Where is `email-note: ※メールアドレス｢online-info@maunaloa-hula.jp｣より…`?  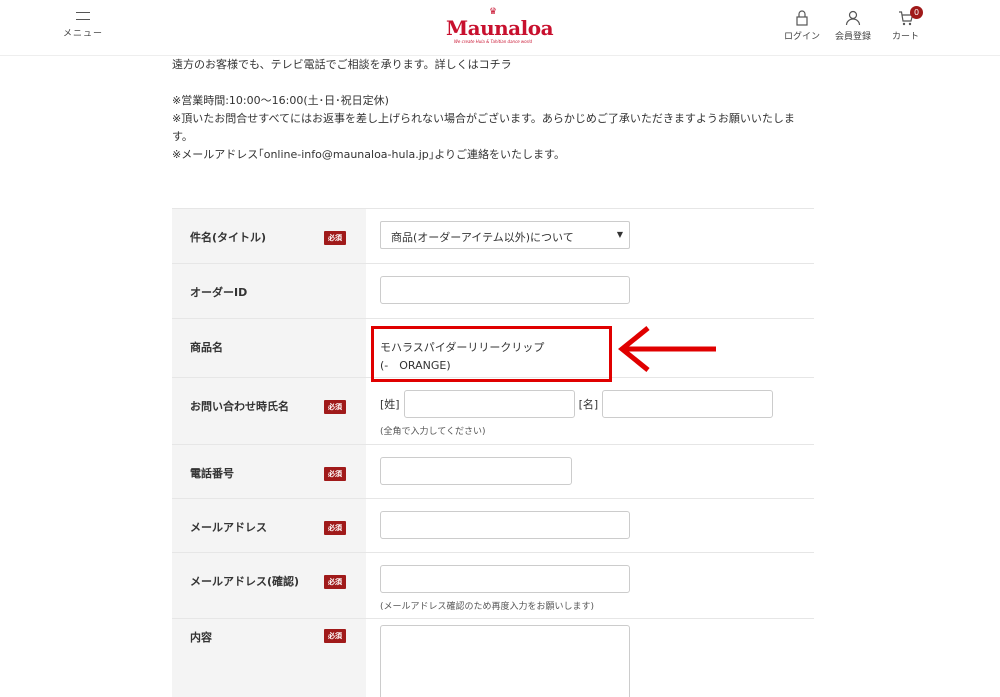 email-note: ※メールアドレス｢online-info@maunaloa-hula.jp｣より… is located at coordinates (368, 154).